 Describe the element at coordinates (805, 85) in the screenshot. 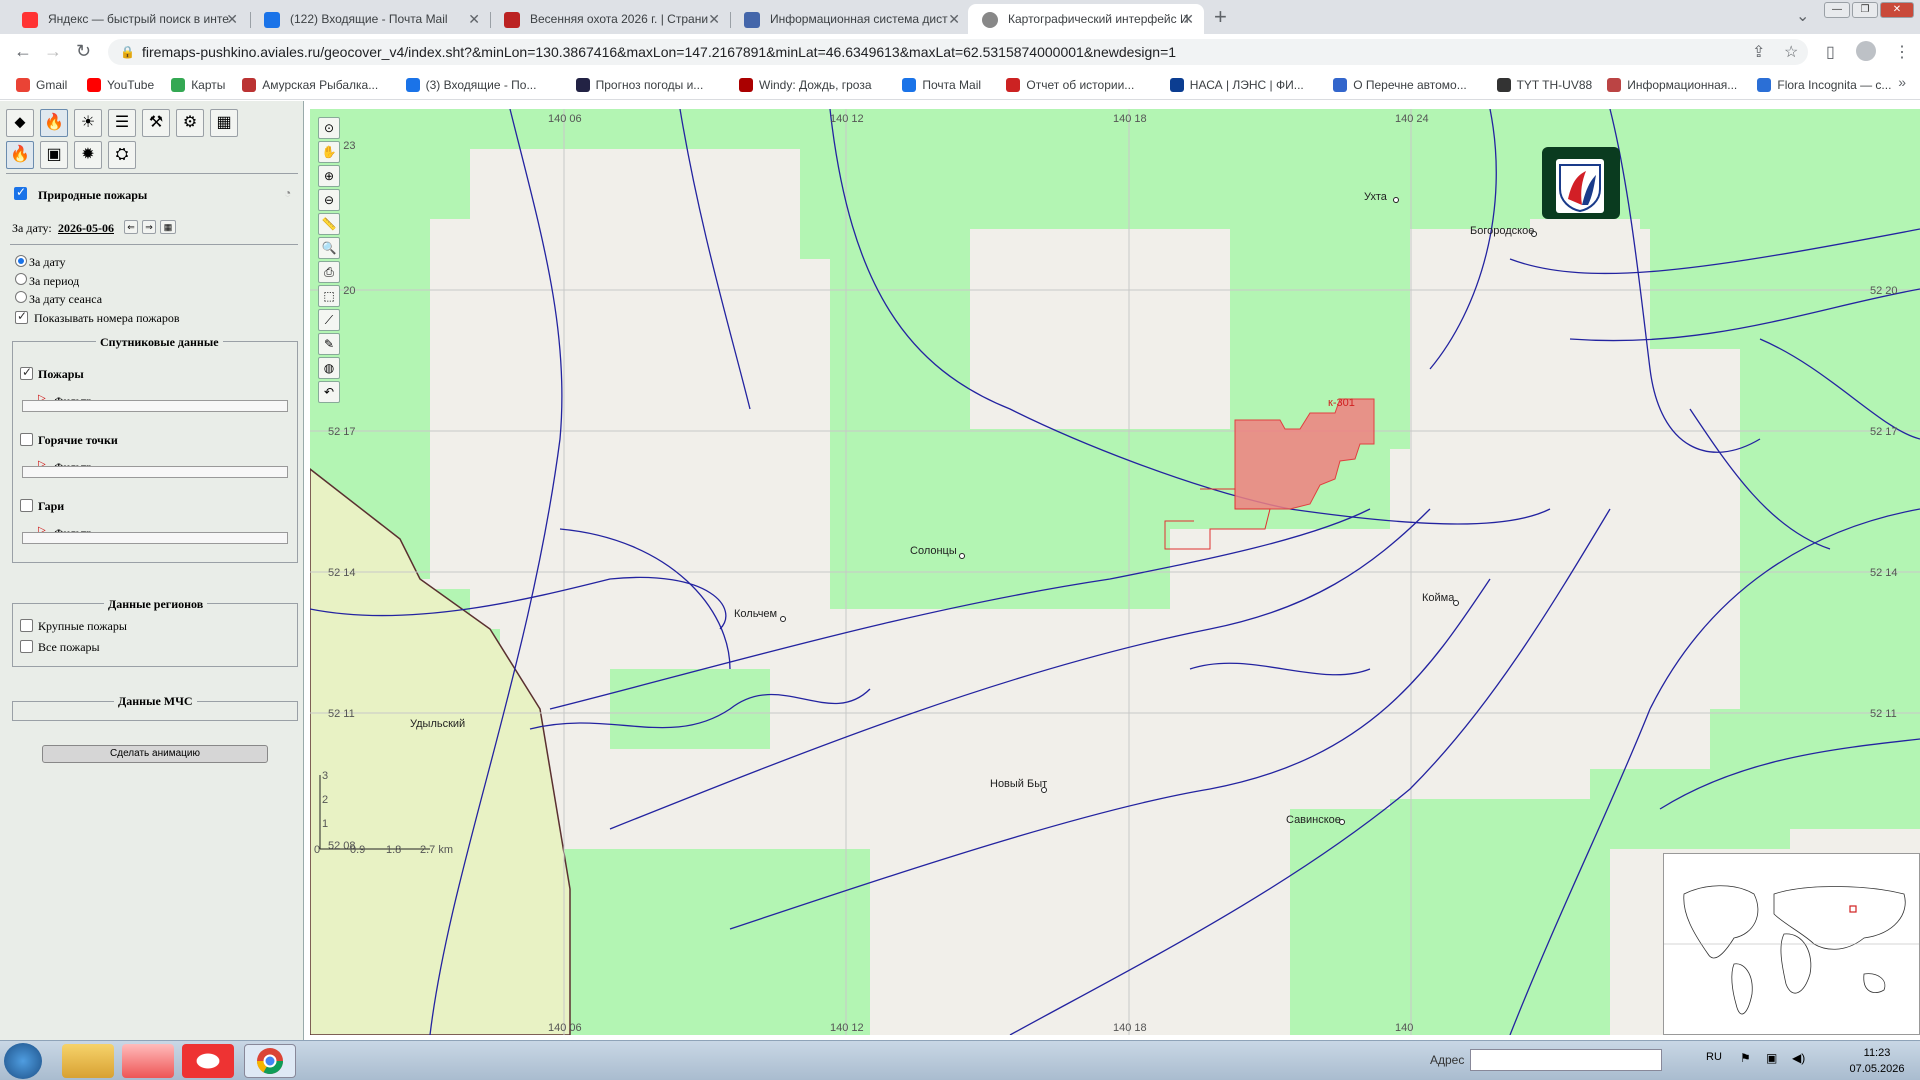

I see `bookmark-item: Windy: Дождь, гроза` at that location.